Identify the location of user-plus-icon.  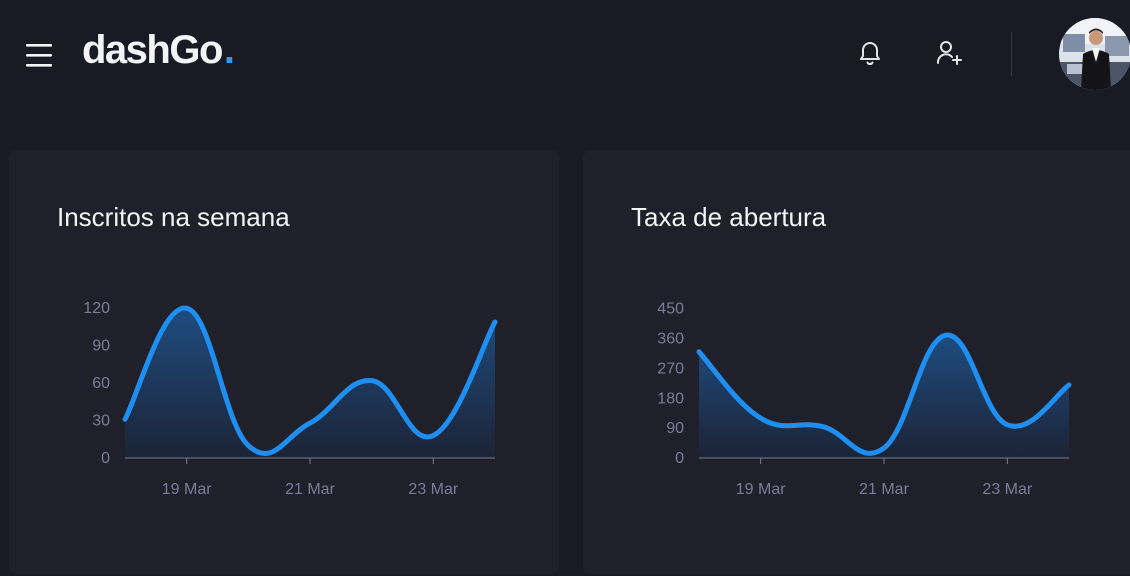
(949, 53).